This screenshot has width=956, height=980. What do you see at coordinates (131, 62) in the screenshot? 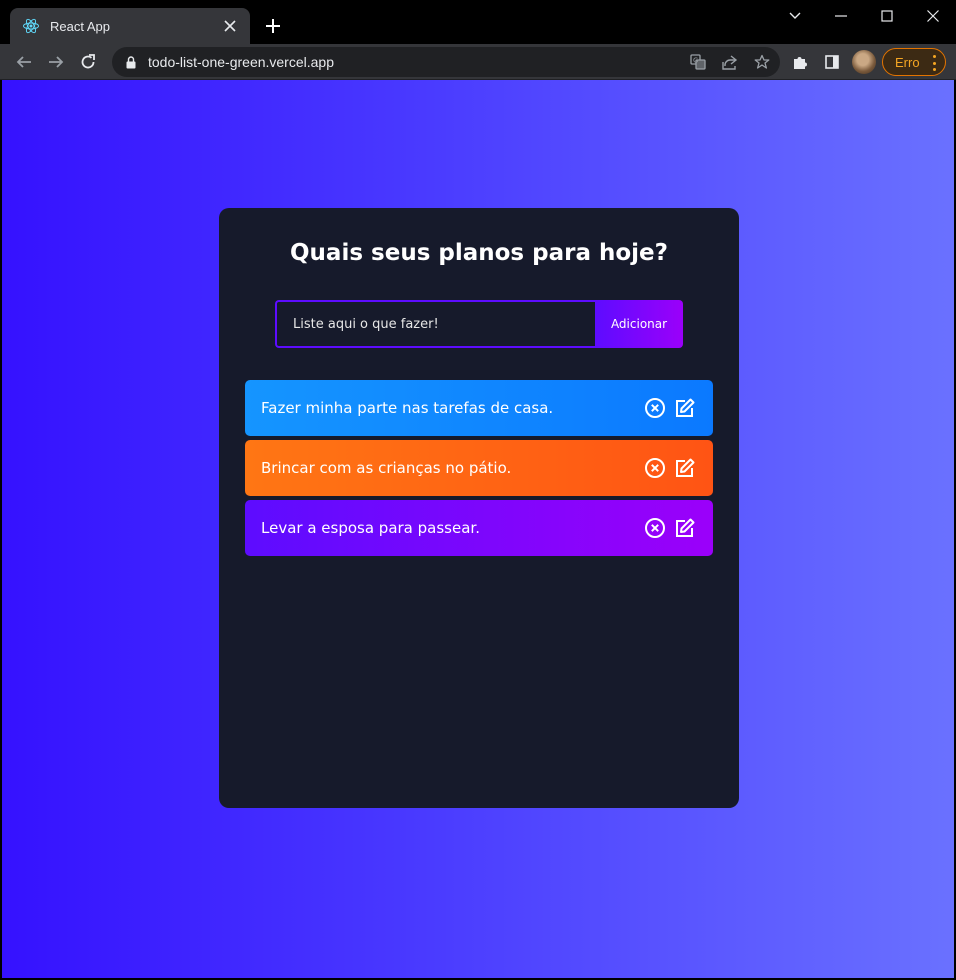
I see `lock-icon` at bounding box center [131, 62].